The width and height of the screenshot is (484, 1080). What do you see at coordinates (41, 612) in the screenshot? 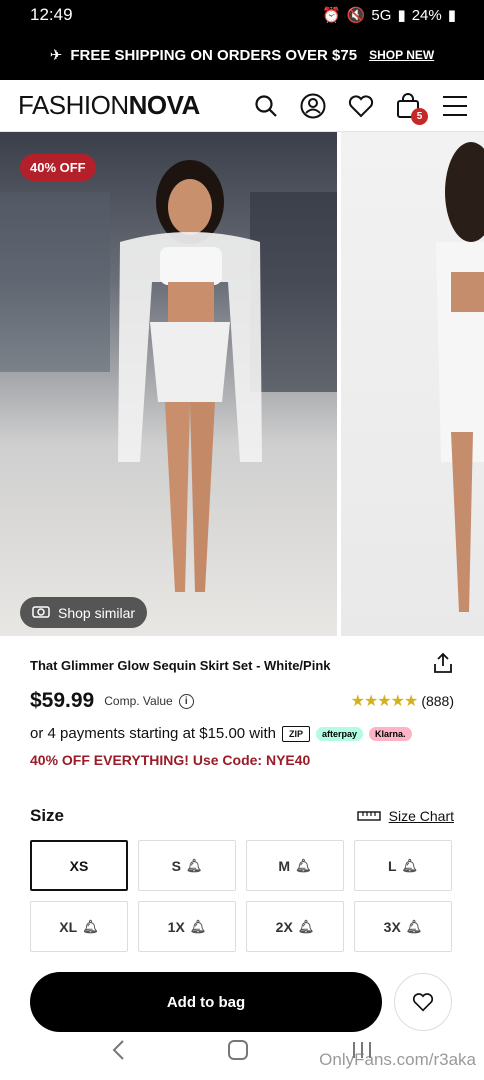
I see `camera-icon` at bounding box center [41, 612].